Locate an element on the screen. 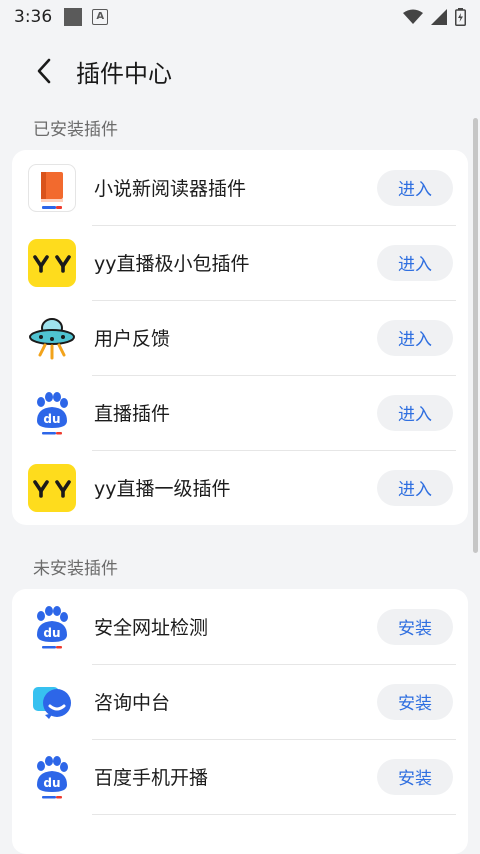 This screenshot has height=854, width=480. plugin-name: yy直播一级插件 is located at coordinates (162, 489).